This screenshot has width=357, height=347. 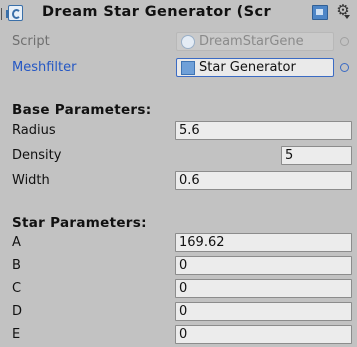 What do you see at coordinates (263, 242) in the screenshot?
I see `param-a-input: 169.62` at bounding box center [263, 242].